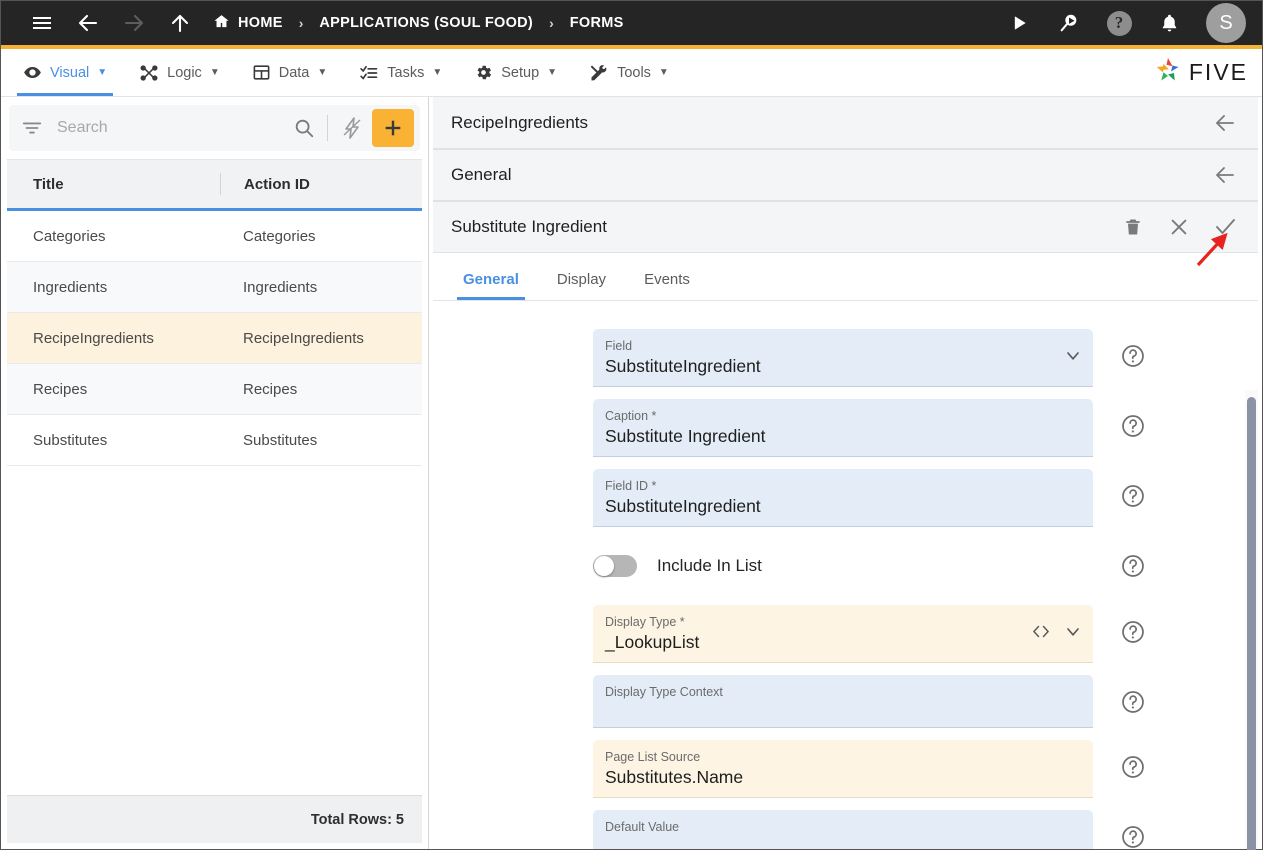  What do you see at coordinates (32, 128) in the screenshot?
I see `filter-icon` at bounding box center [32, 128].